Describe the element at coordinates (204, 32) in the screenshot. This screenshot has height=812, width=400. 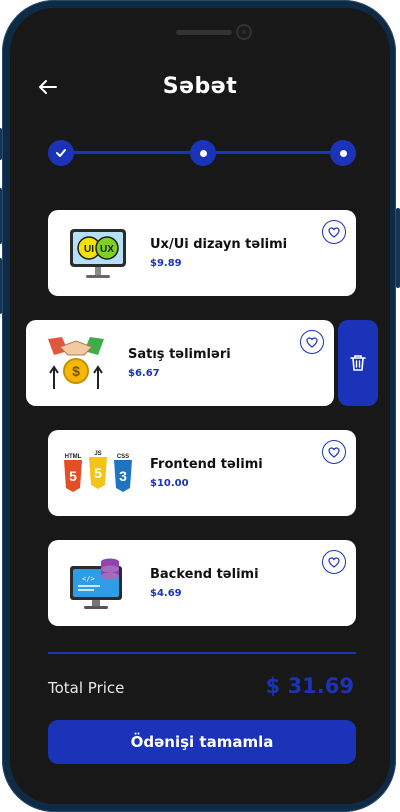
I see `speaker` at that location.